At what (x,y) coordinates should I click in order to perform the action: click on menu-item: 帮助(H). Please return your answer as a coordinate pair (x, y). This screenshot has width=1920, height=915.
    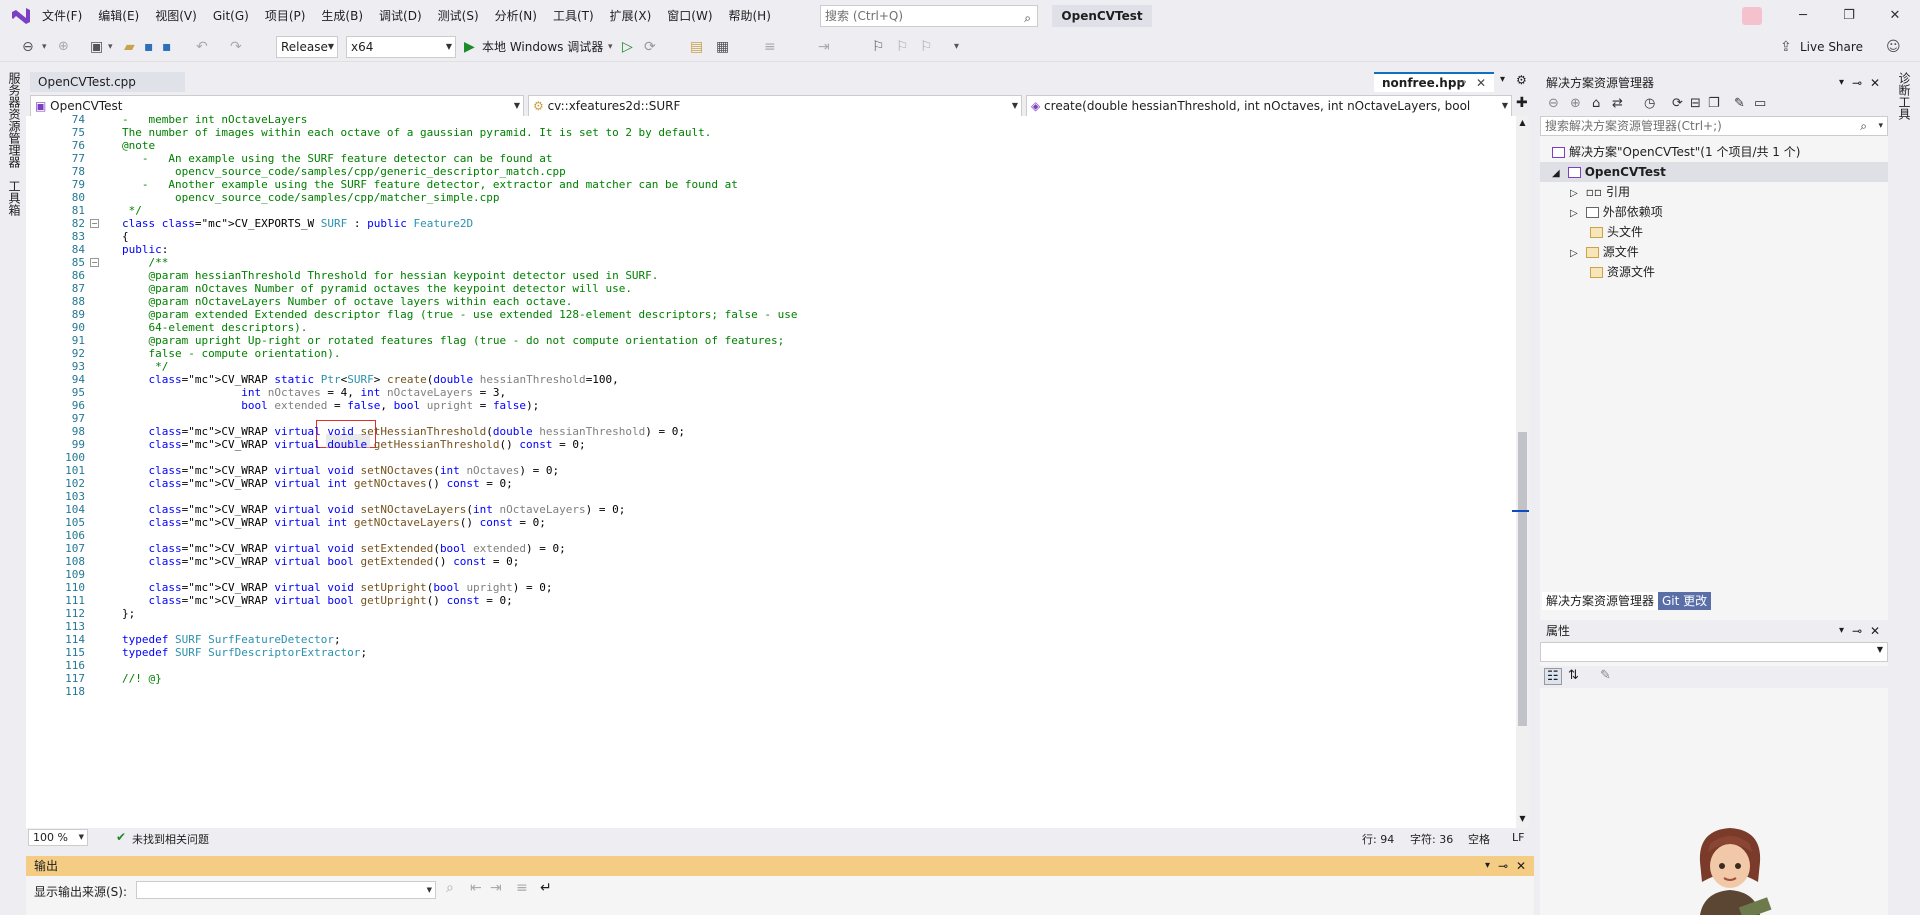
    Looking at the image, I should click on (750, 16).